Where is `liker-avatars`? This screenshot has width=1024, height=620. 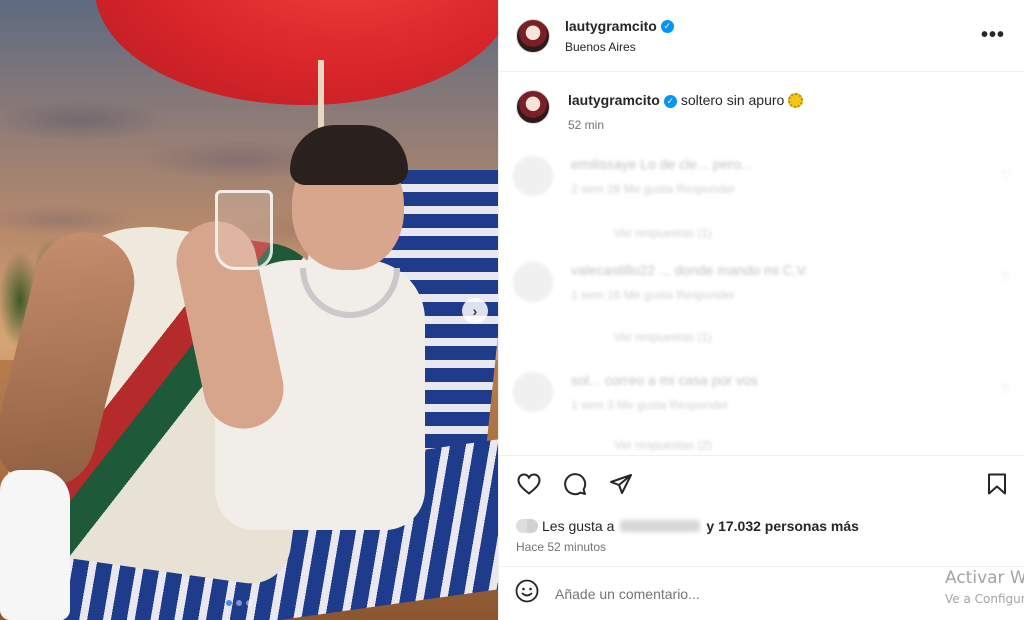 liker-avatars is located at coordinates (527, 526).